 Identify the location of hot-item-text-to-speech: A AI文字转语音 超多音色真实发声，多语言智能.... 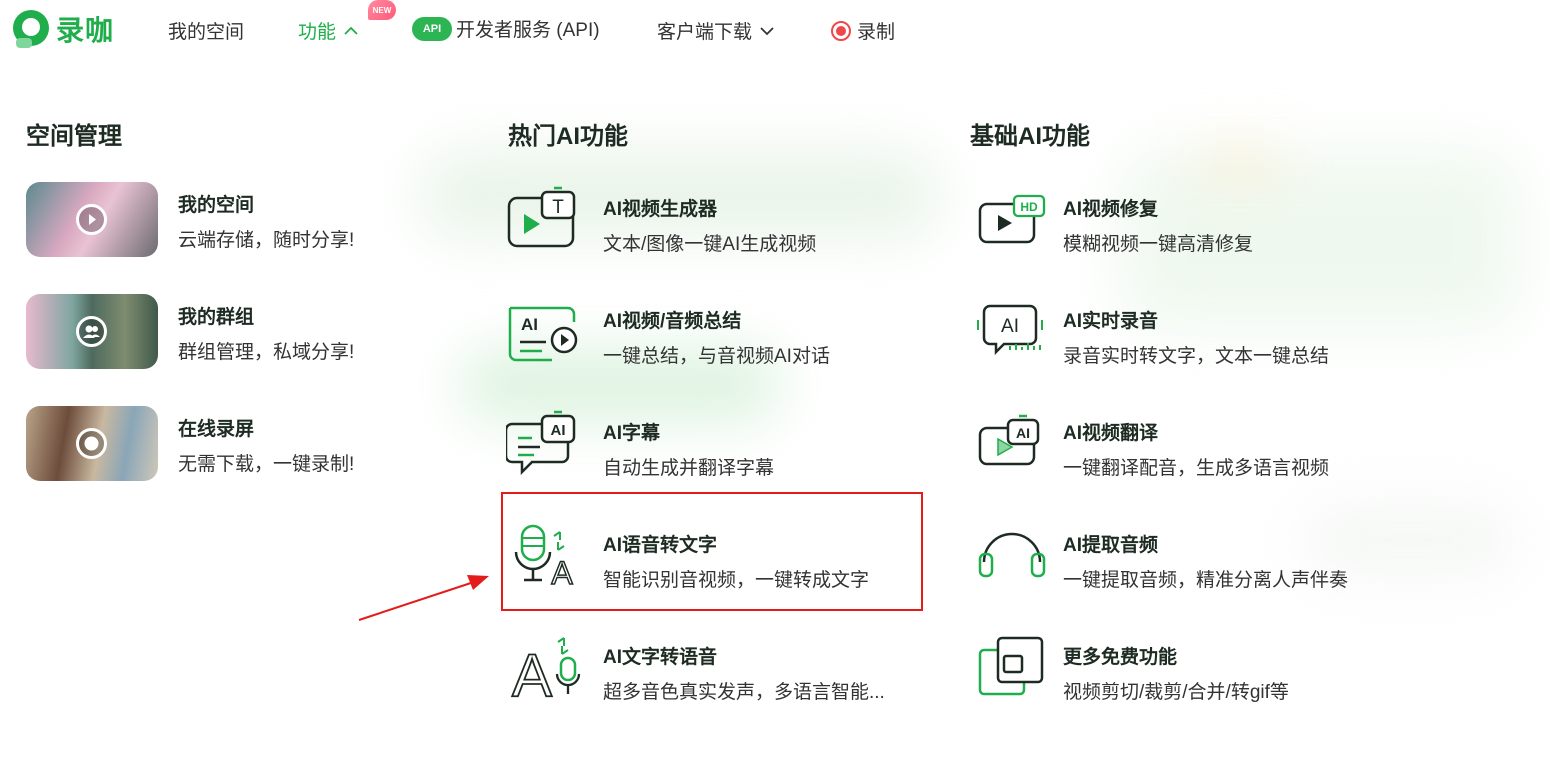
(716, 679).